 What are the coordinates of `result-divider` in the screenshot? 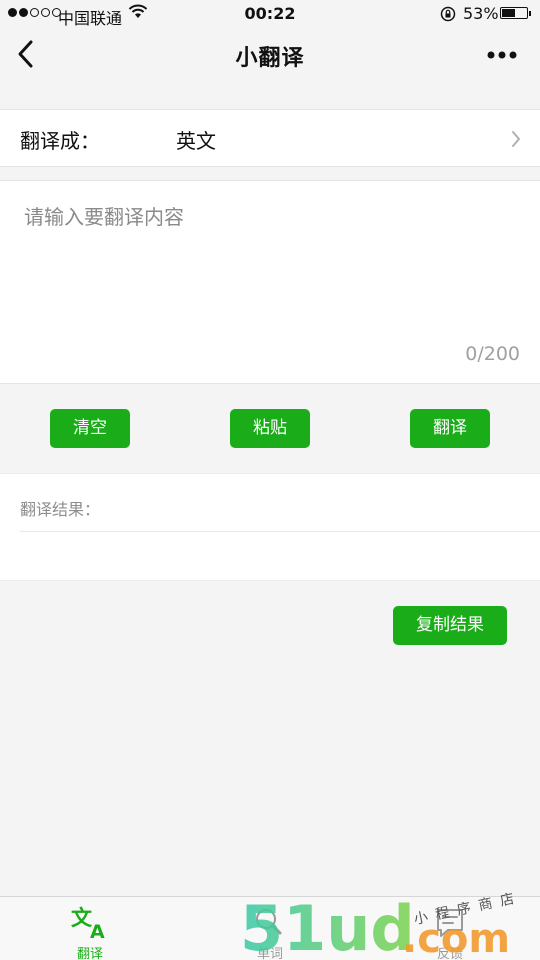 It's located at (280, 531).